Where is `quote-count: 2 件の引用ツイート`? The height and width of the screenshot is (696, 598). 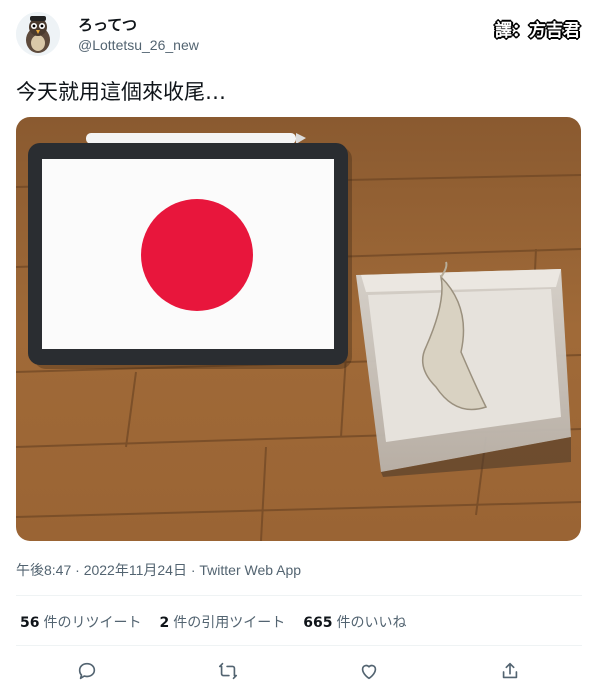 quote-count: 2 件の引用ツイート is located at coordinates (222, 622).